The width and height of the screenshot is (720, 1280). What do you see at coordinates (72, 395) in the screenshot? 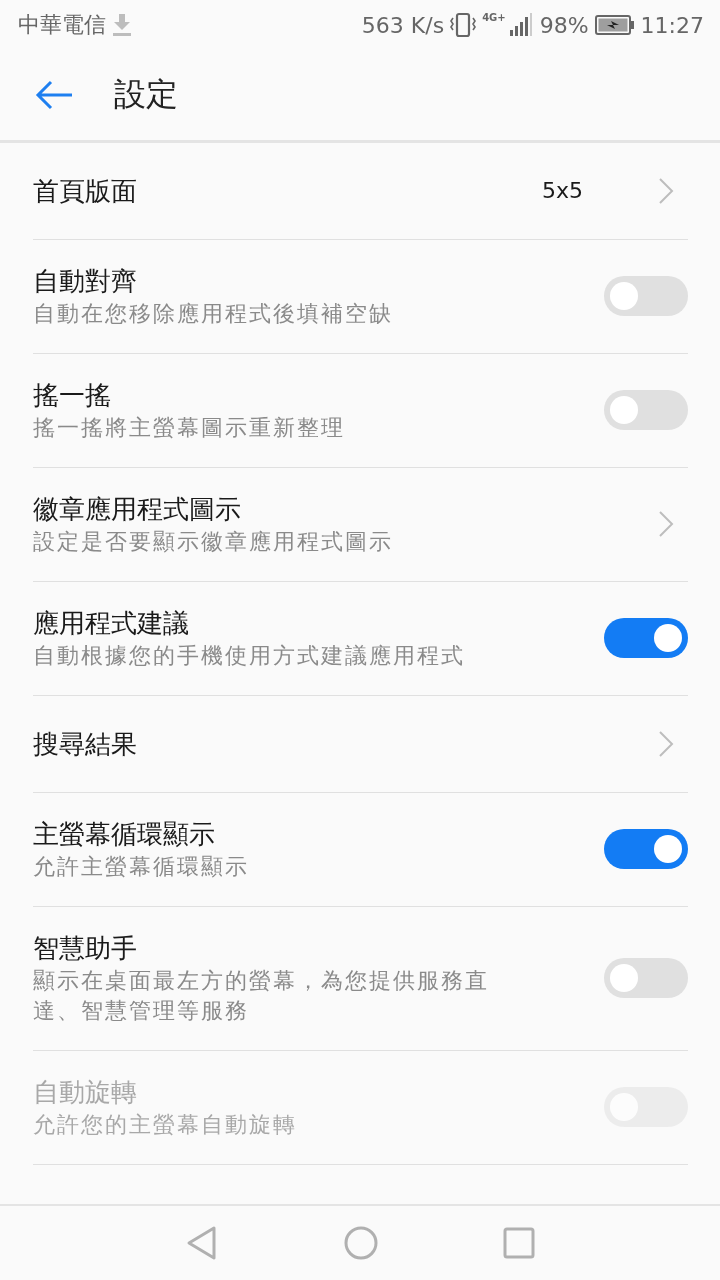
I see `setting-title: 搖一搖` at bounding box center [72, 395].